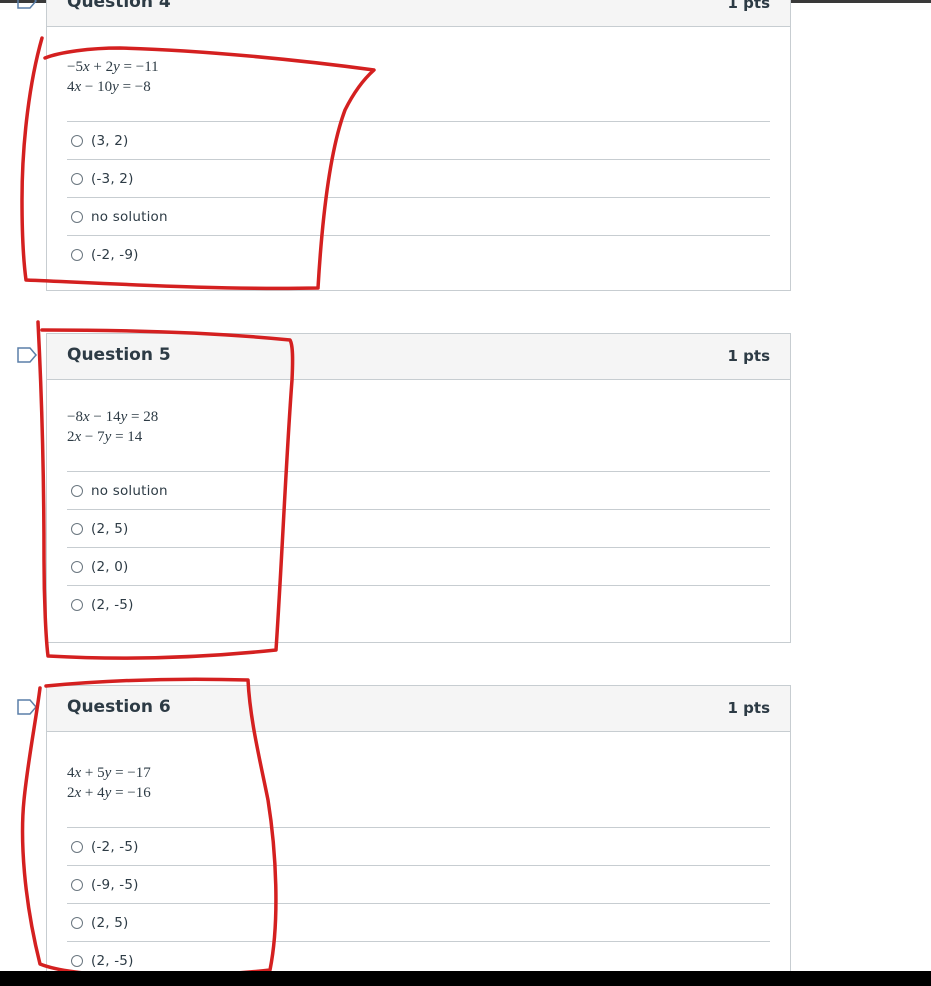 Image resolution: width=931 pixels, height=986 pixels. What do you see at coordinates (119, 6) in the screenshot?
I see `question-title: Question 4` at bounding box center [119, 6].